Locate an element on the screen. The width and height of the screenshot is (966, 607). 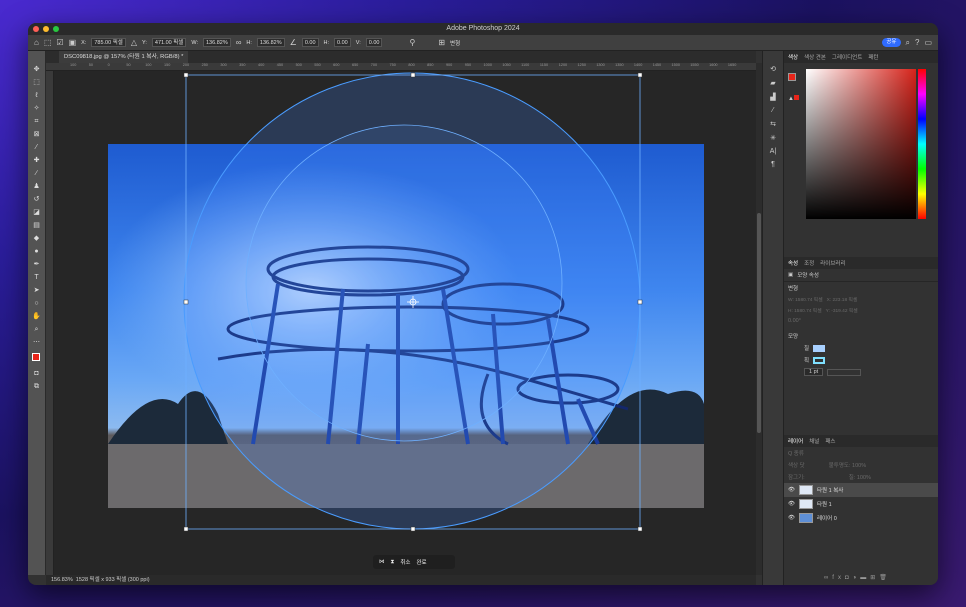
workspace-icon: ▭ is located at coordinates (928, 42).